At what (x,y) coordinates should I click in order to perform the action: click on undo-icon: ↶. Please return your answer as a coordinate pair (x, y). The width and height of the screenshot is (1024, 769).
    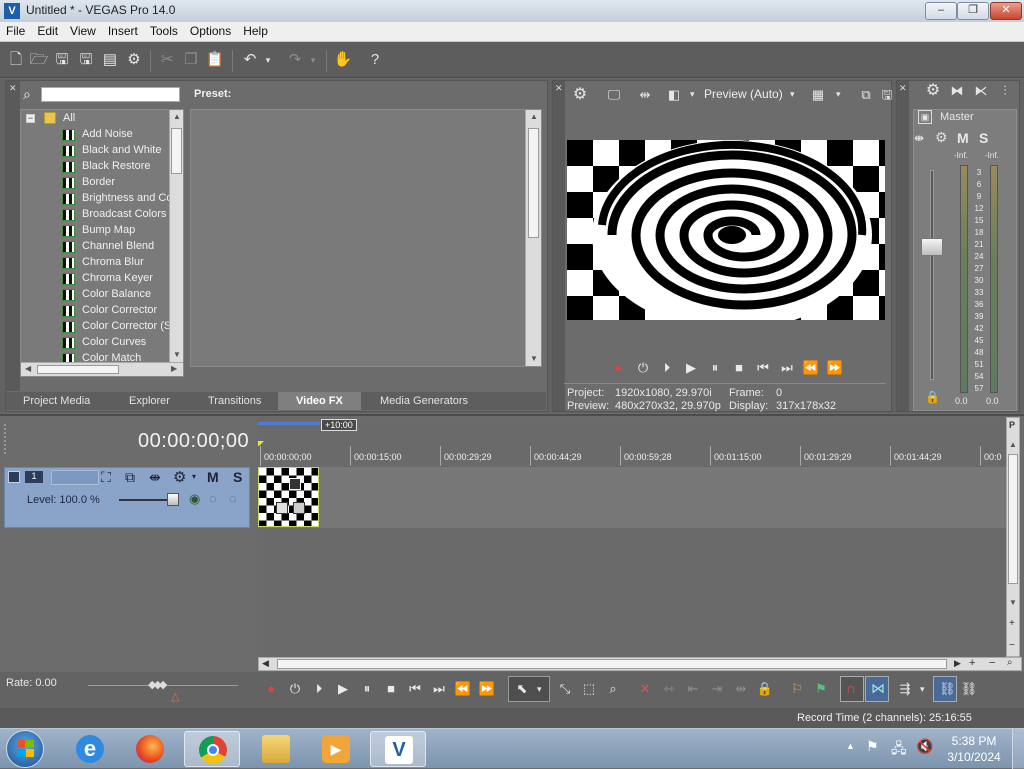
    Looking at the image, I should click on (250, 60).